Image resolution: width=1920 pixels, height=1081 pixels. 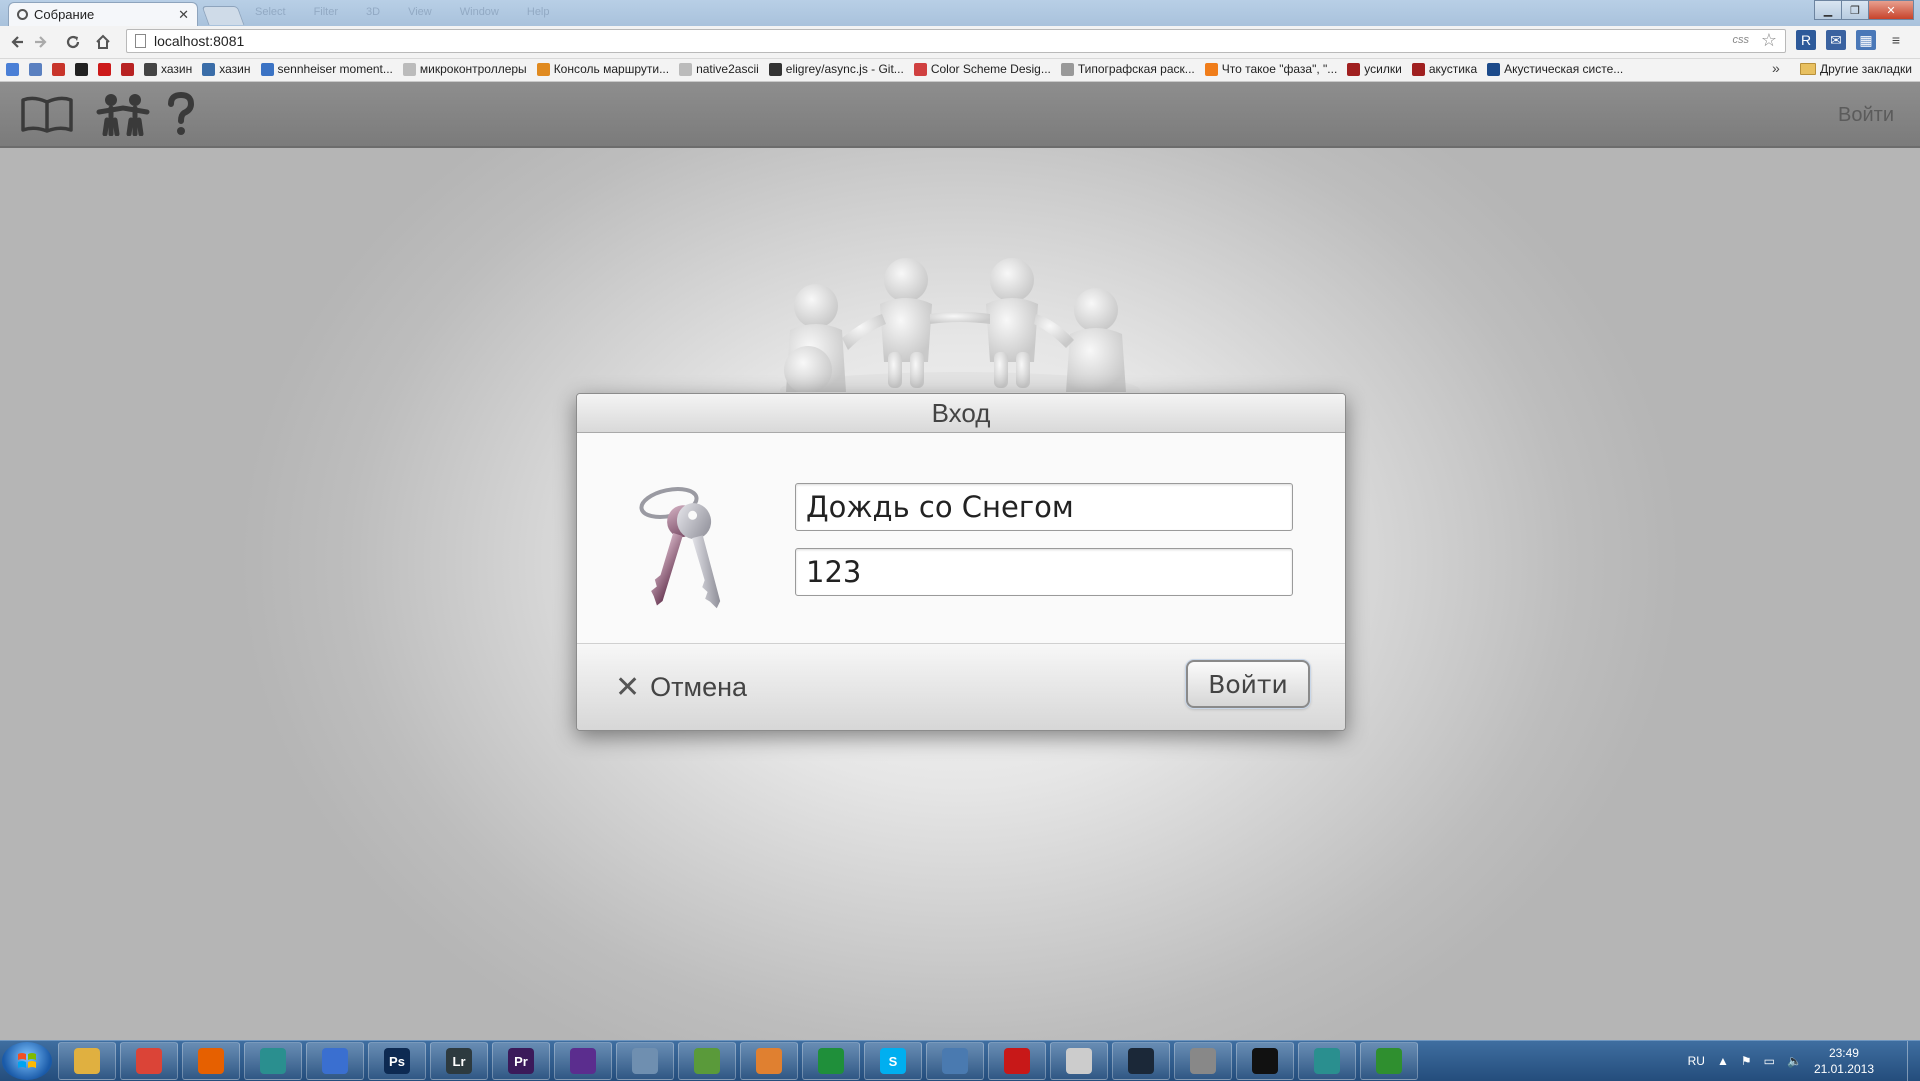 What do you see at coordinates (1855, 10) in the screenshot?
I see `maximize-button: ❐` at bounding box center [1855, 10].